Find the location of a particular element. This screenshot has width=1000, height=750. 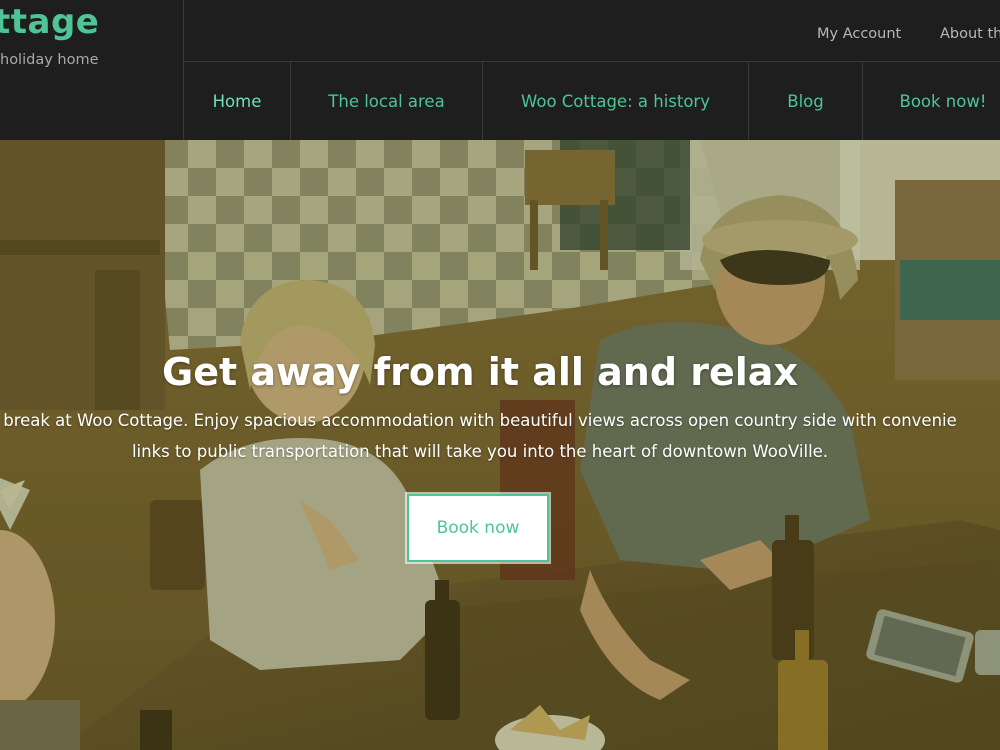

book-now-button: Book now is located at coordinates (478, 528).